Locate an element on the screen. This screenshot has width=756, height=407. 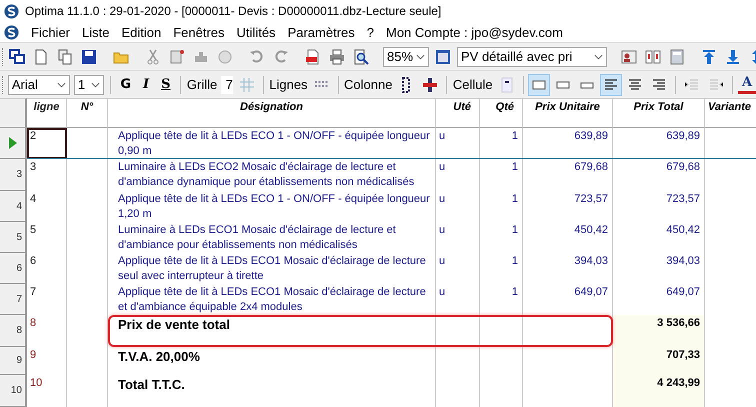
column-header: Désignation is located at coordinates (272, 113).